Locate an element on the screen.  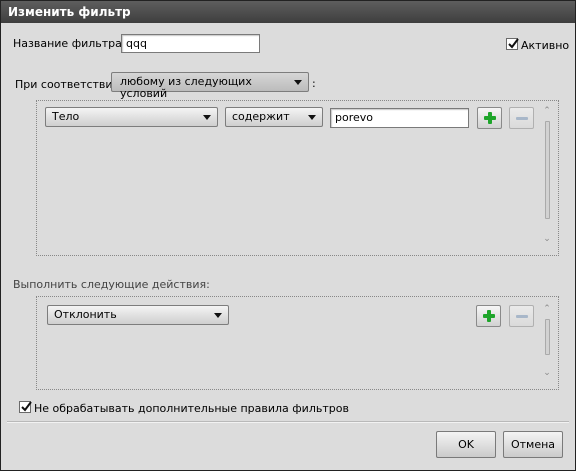
active-checkbox is located at coordinates (512, 44).